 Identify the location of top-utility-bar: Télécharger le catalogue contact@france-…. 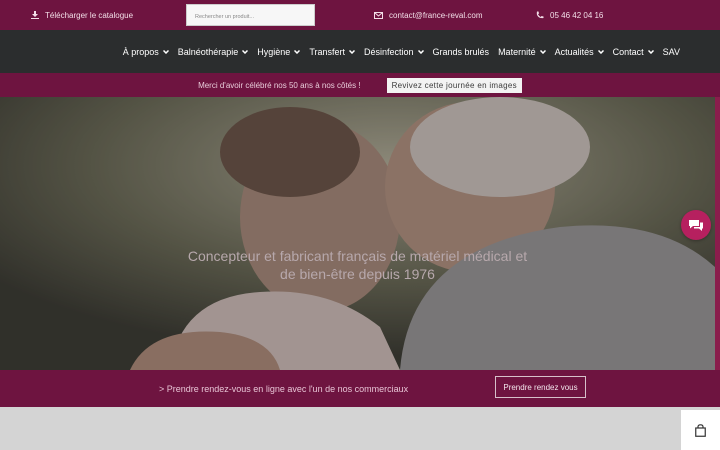
(360, 15).